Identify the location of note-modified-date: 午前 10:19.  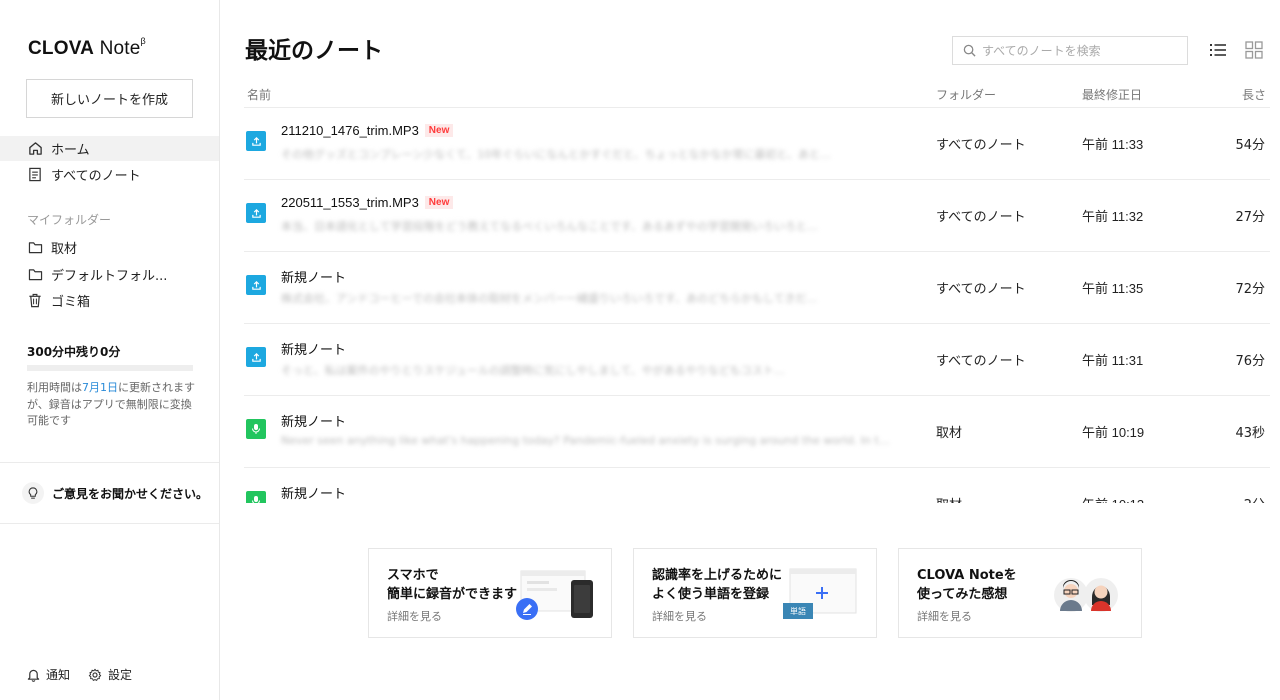
(1113, 432).